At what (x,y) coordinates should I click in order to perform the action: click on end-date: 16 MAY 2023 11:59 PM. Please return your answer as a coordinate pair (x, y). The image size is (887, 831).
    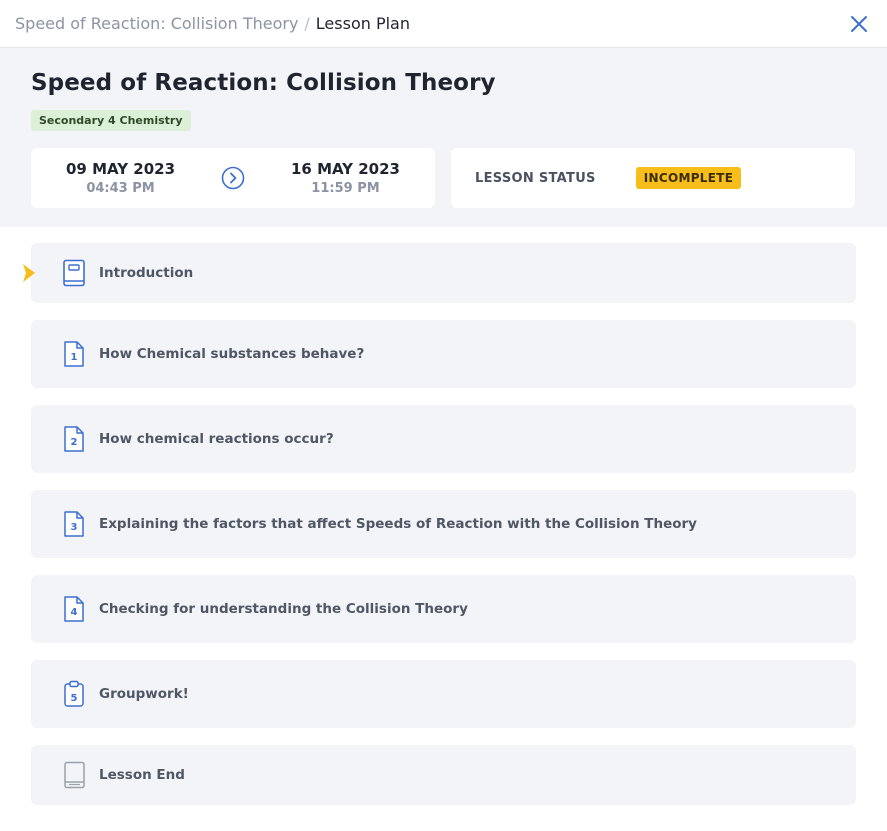
    Looking at the image, I should click on (345, 178).